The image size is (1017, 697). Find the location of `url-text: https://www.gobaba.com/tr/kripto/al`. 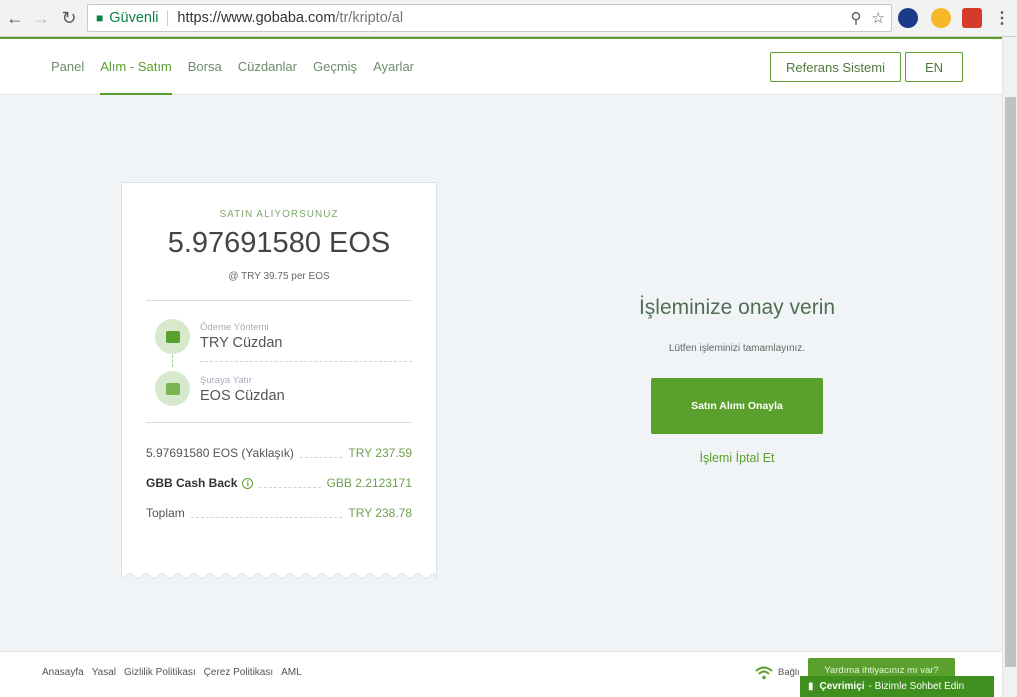

url-text: https://www.gobaba.com/tr/kripto/al is located at coordinates (290, 18).